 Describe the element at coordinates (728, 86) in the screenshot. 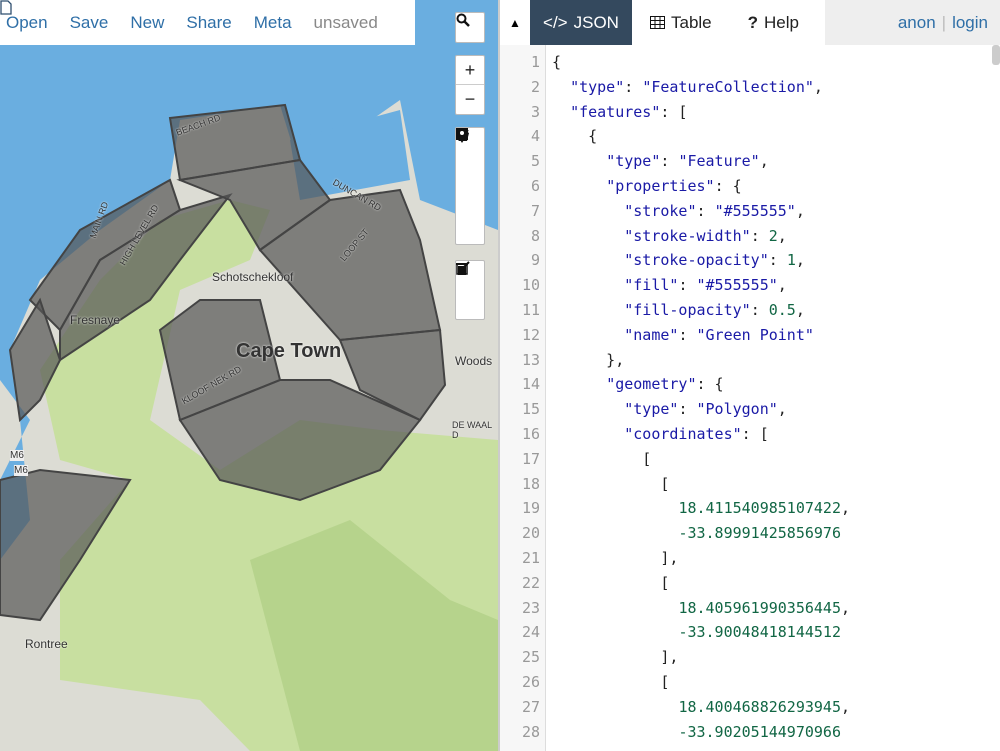

I see `json-string: "FeatureCollection"` at that location.